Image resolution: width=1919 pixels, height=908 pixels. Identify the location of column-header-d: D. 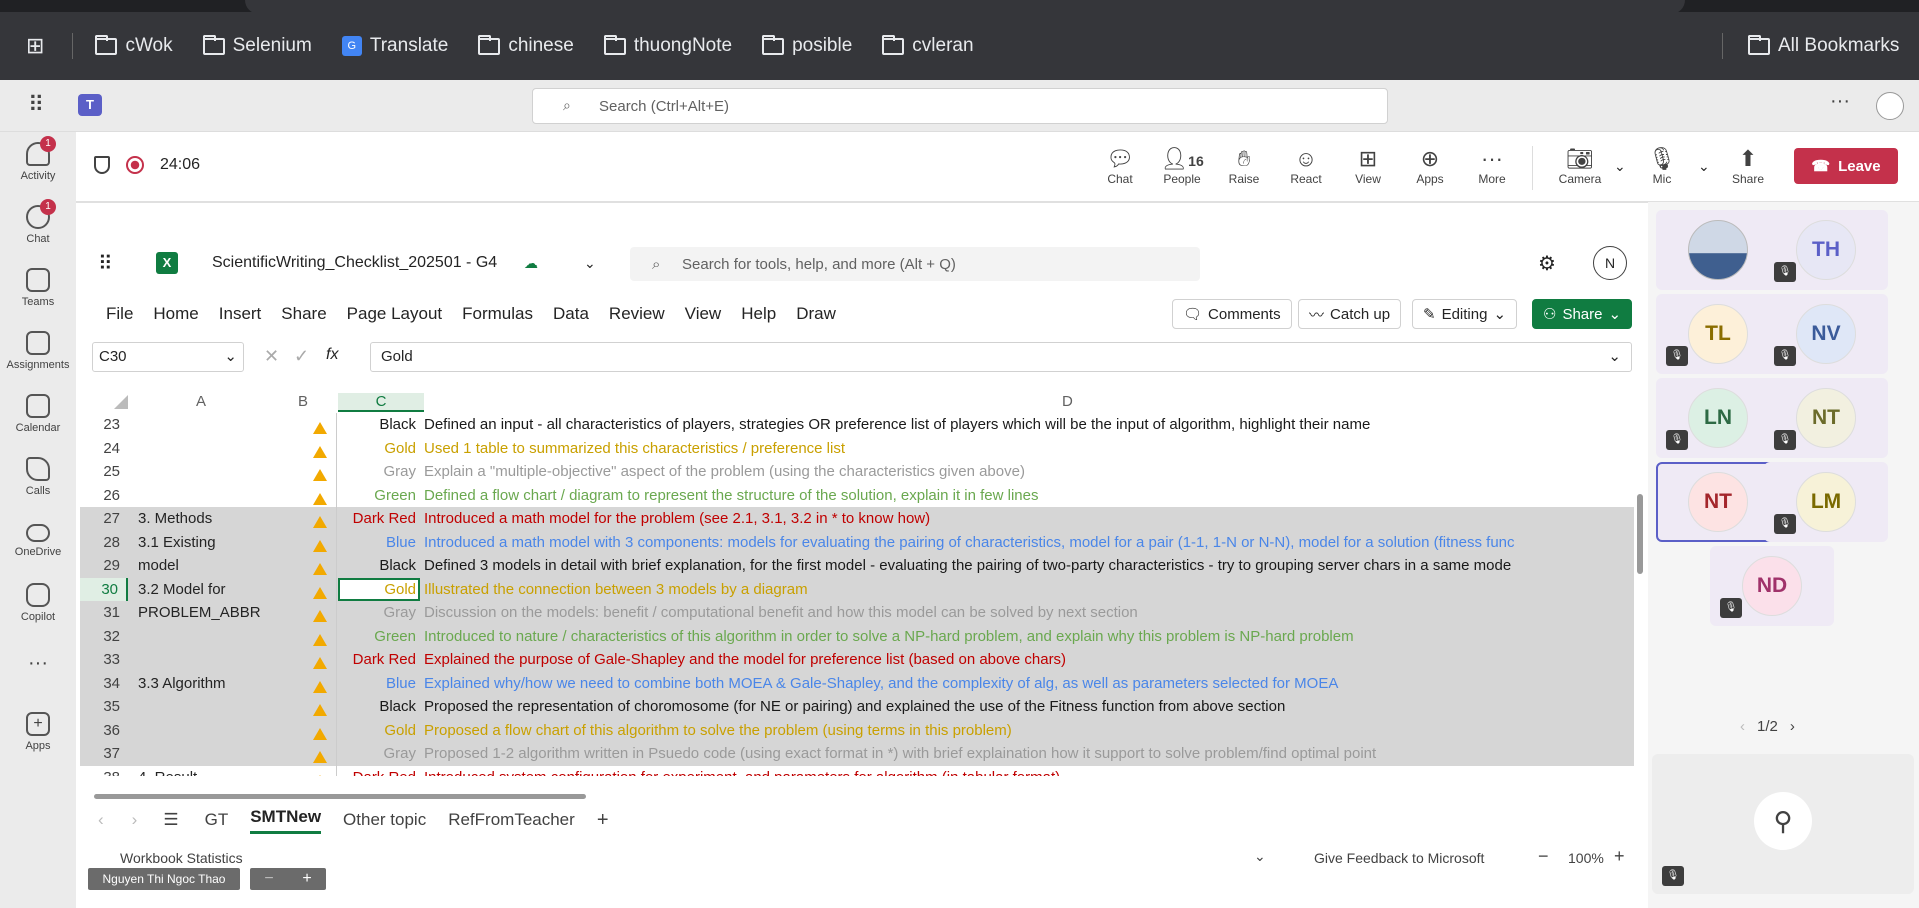
(1067, 401).